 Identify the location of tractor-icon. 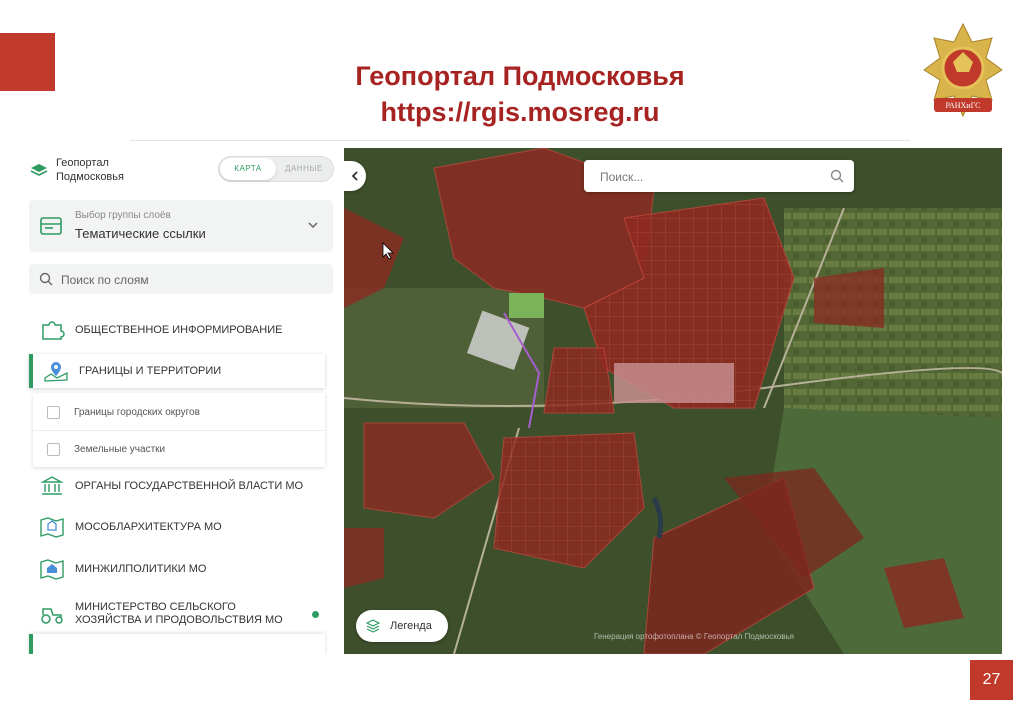
(52, 616).